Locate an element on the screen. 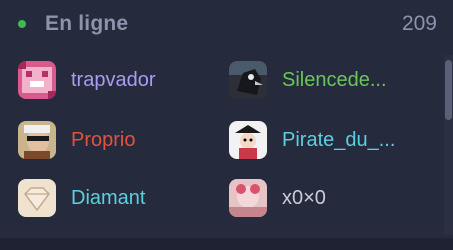  diamond-avatar is located at coordinates (37, 198).